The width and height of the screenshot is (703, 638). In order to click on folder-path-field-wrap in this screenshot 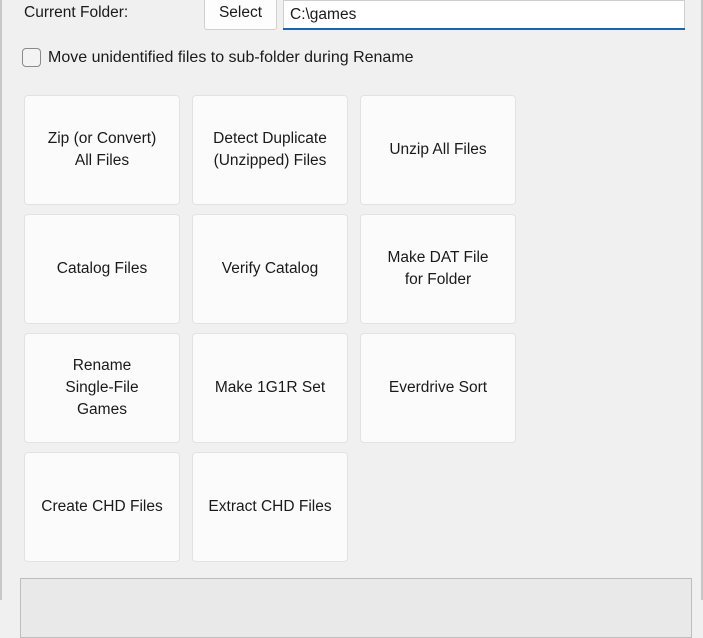, I will do `click(484, 15)`.